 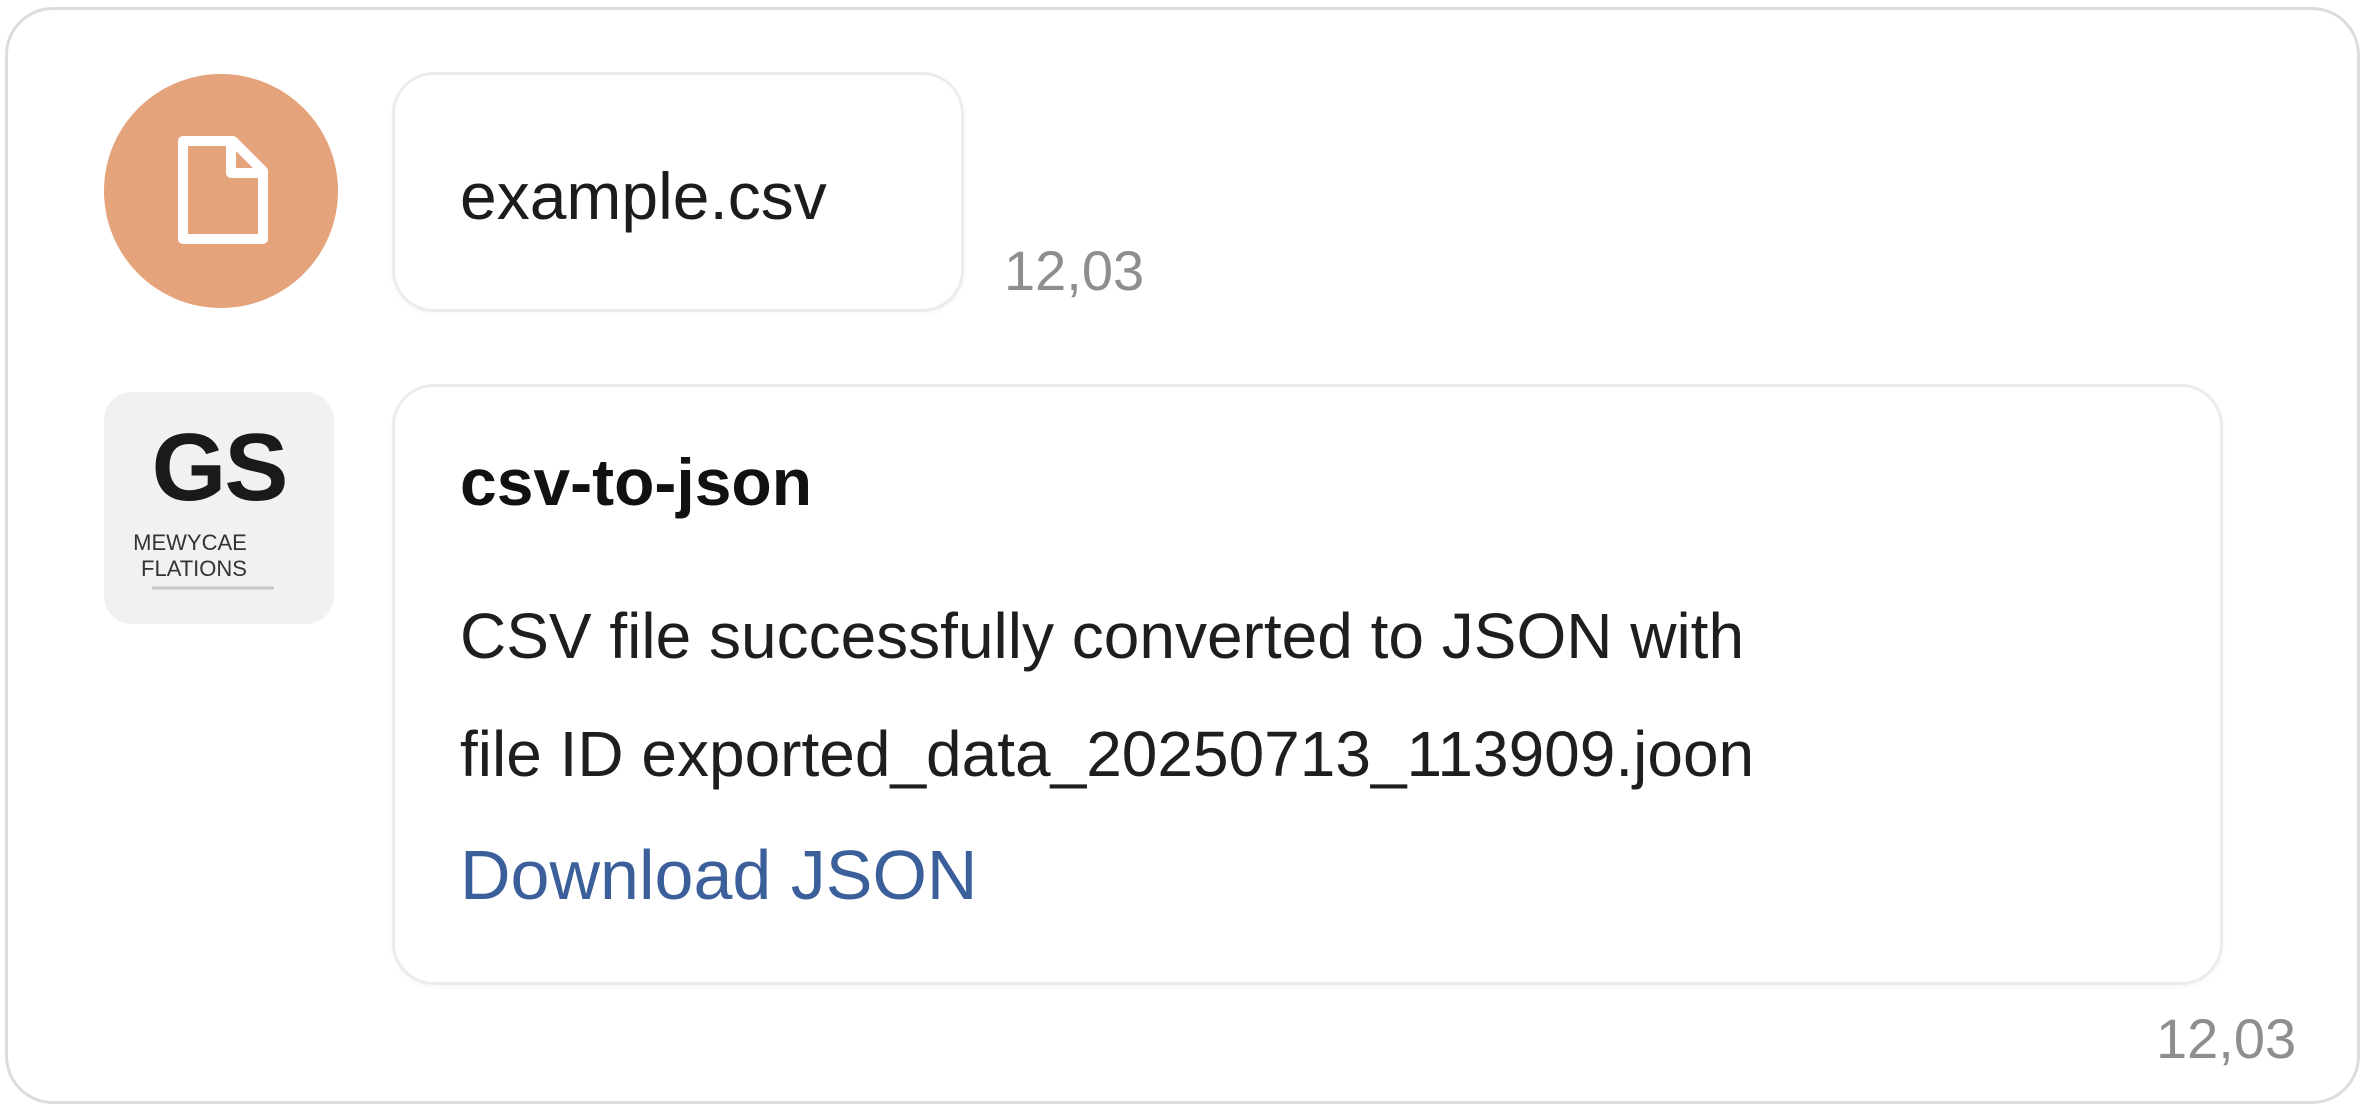 I want to click on bot-logo: GS MEWYCAE FLATIONS, so click(x=210, y=502).